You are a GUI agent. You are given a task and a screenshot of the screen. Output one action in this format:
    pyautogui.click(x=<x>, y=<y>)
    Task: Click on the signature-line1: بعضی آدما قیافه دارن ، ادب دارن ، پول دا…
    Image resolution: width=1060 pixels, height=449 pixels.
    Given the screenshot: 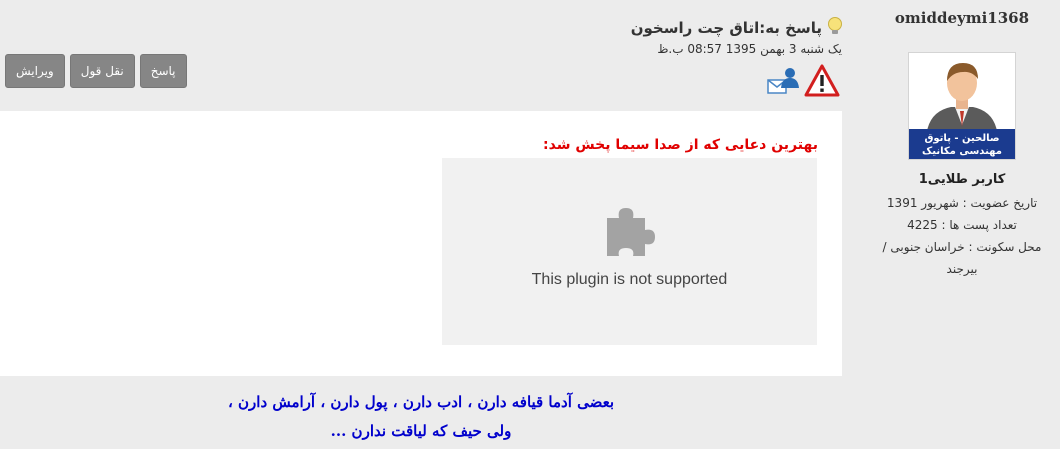 What is the action you would take?
    pyautogui.click(x=421, y=402)
    